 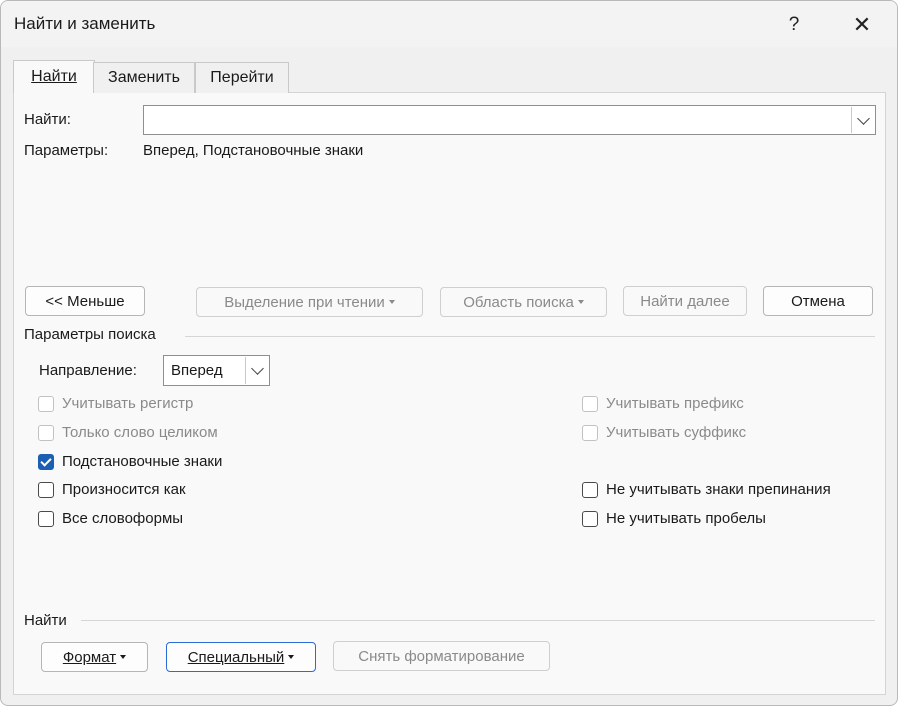 What do you see at coordinates (47, 119) in the screenshot?
I see `find-what-label: Найти:` at bounding box center [47, 119].